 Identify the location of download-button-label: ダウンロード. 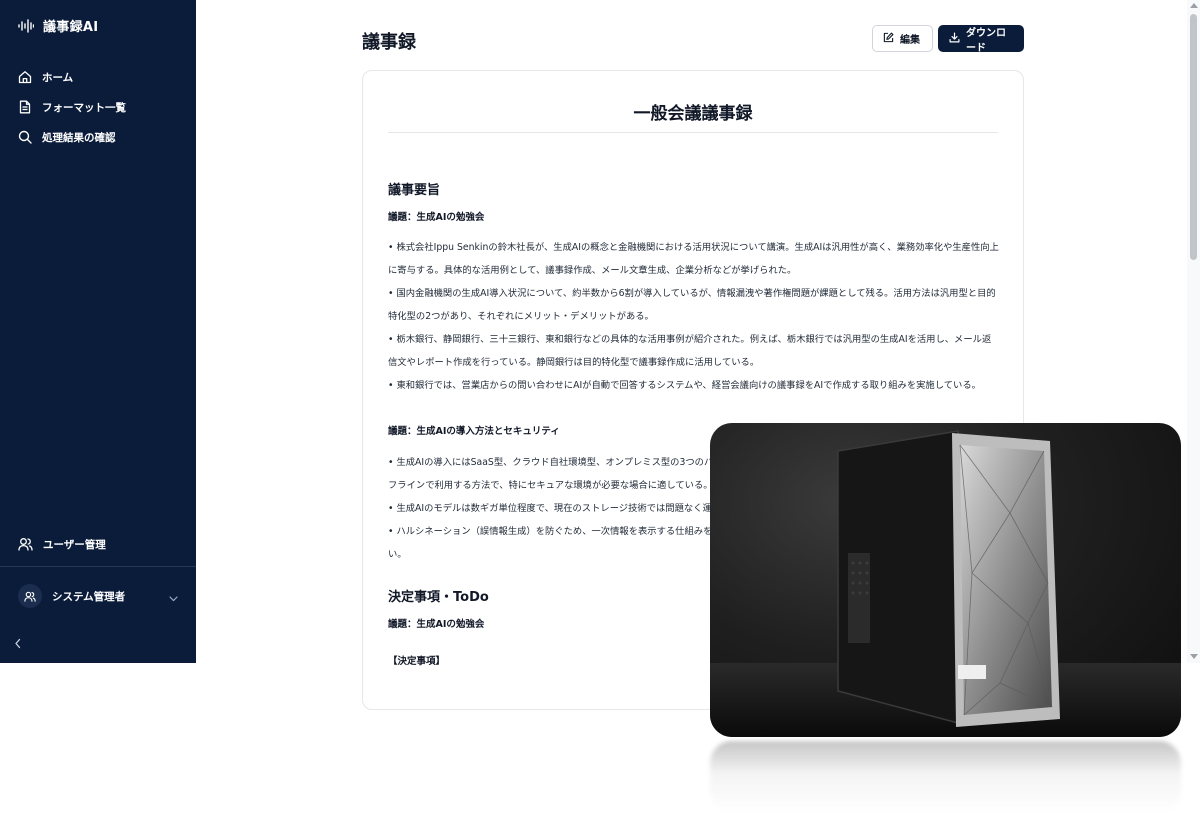
(986, 40).